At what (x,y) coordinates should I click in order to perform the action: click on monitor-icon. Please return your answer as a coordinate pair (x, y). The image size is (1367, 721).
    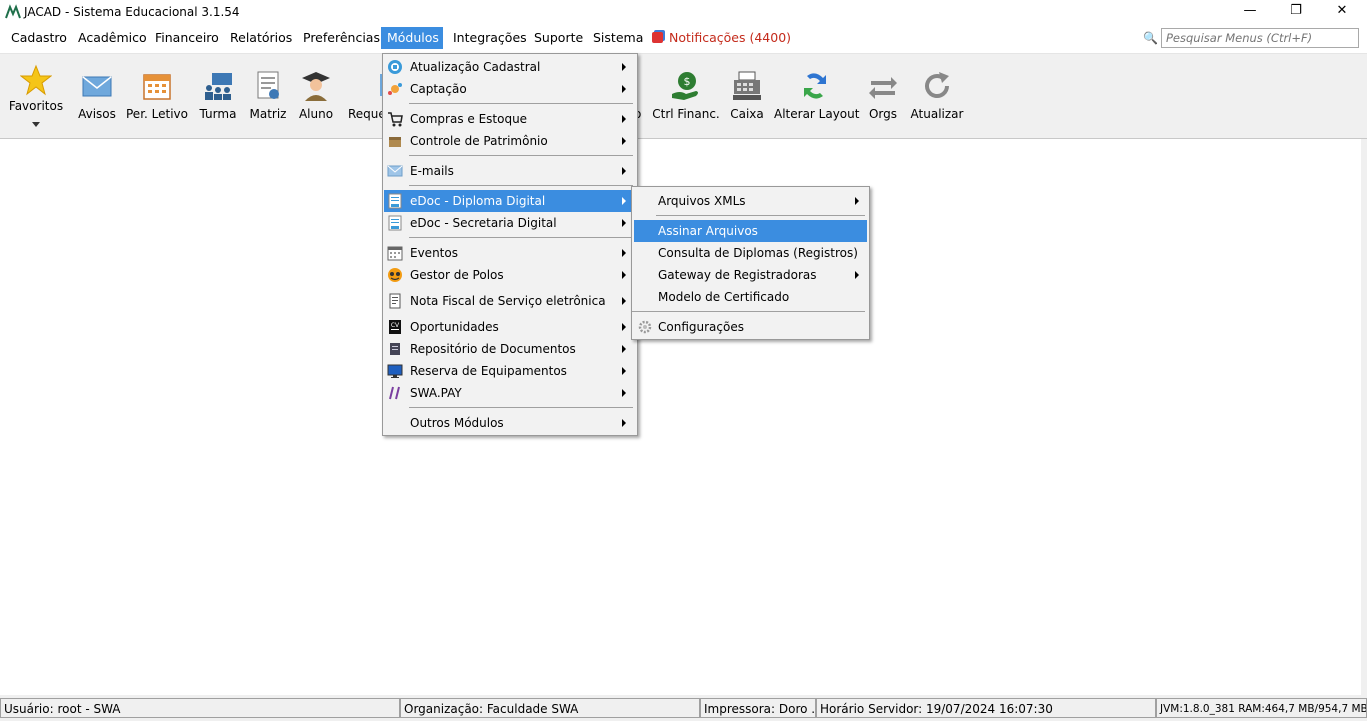
    Looking at the image, I should click on (395, 371).